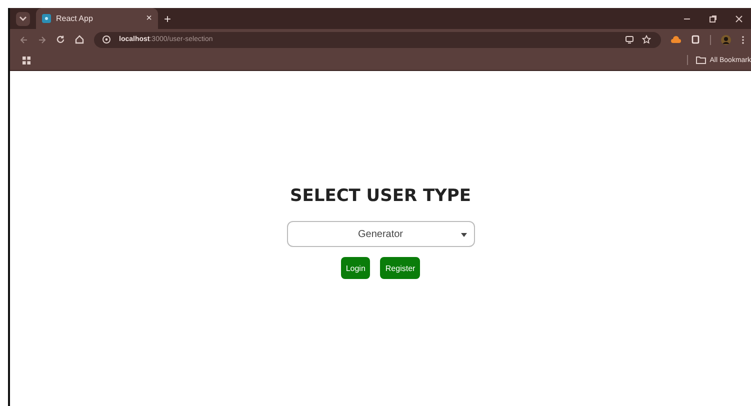  What do you see at coordinates (400, 268) in the screenshot?
I see `register-button: Register` at bounding box center [400, 268].